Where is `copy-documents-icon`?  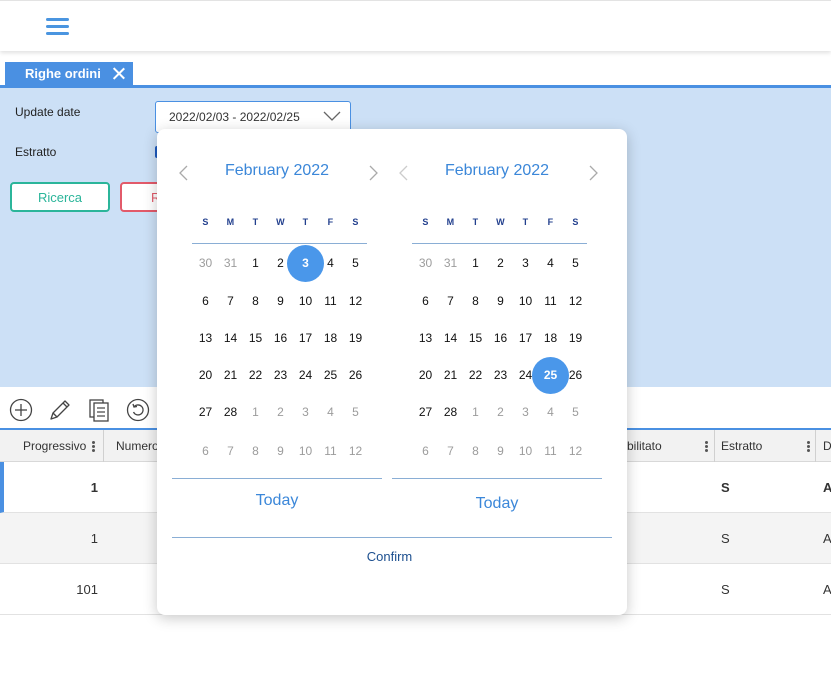 copy-documents-icon is located at coordinates (99, 410).